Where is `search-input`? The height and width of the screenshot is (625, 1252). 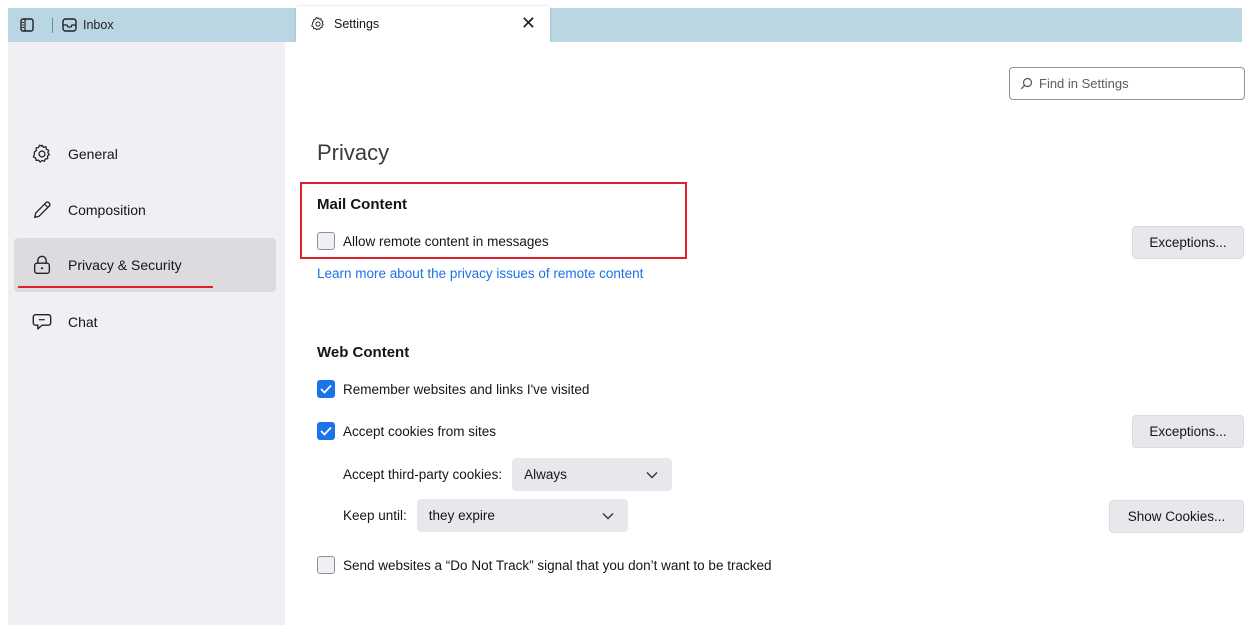 search-input is located at coordinates (1134, 83).